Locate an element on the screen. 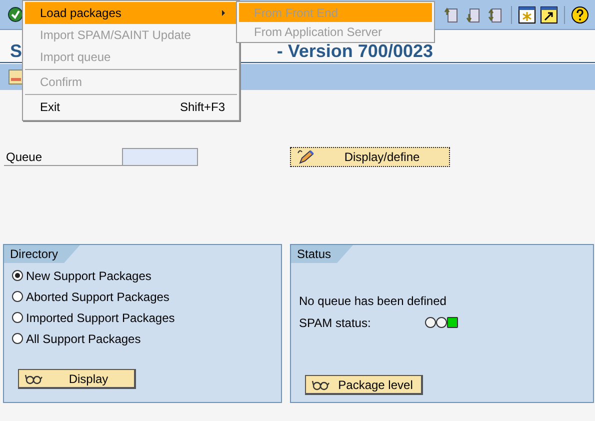 Image resolution: width=595 pixels, height=421 pixels. menu-item: Exit Shift+F3 is located at coordinates (131, 107).